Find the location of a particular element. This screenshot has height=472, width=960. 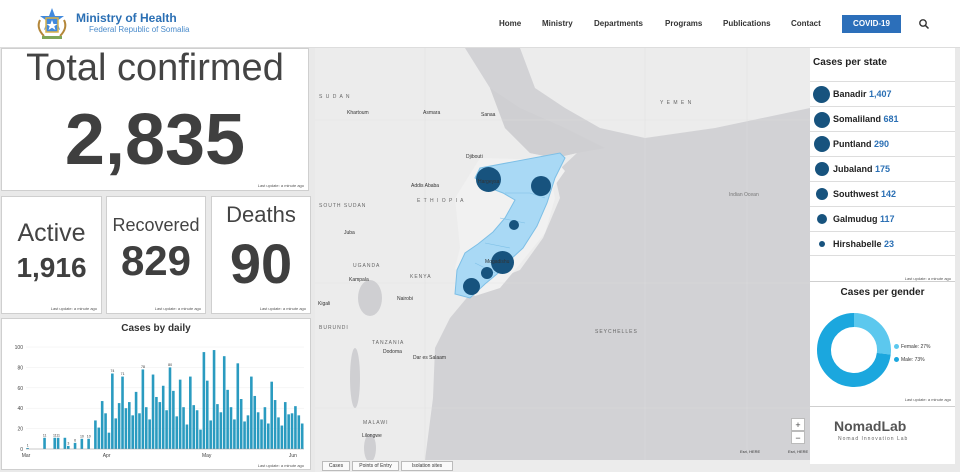

map-bubble-jubaland is located at coordinates (471, 286).